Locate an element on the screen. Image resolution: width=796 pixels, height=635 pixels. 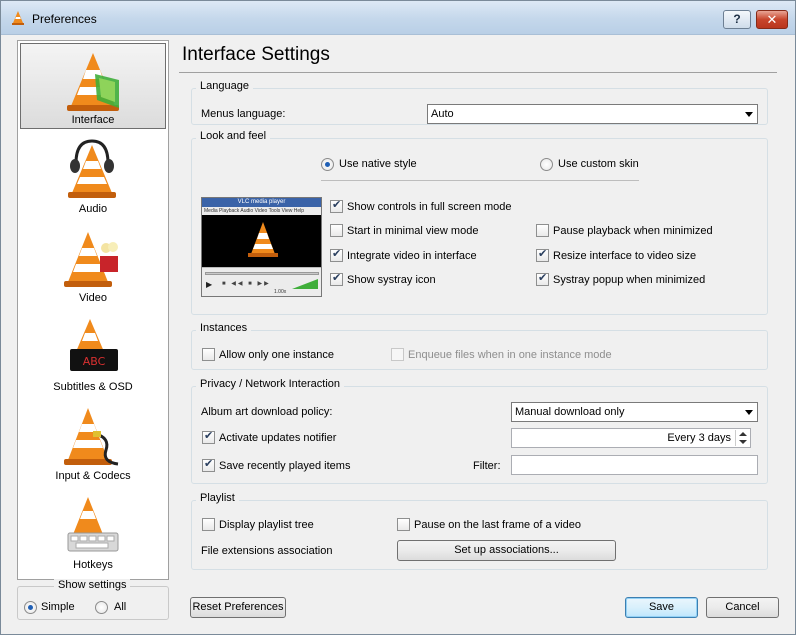
enqueue-checkbox is located at coordinates (397, 354).